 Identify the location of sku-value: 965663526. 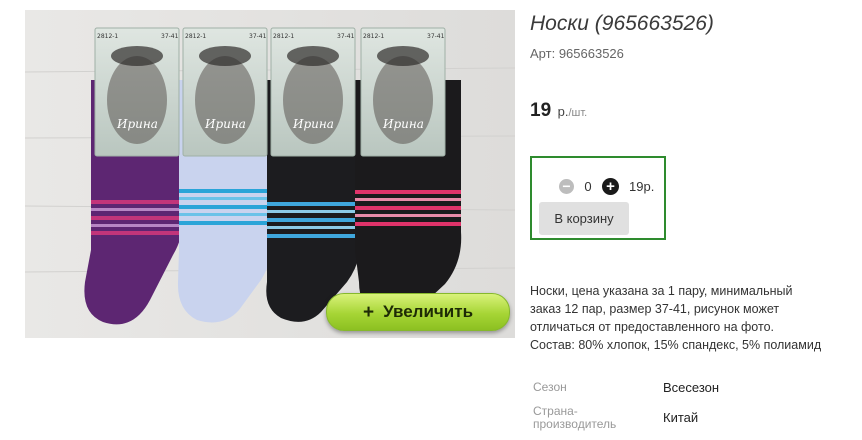
(591, 53).